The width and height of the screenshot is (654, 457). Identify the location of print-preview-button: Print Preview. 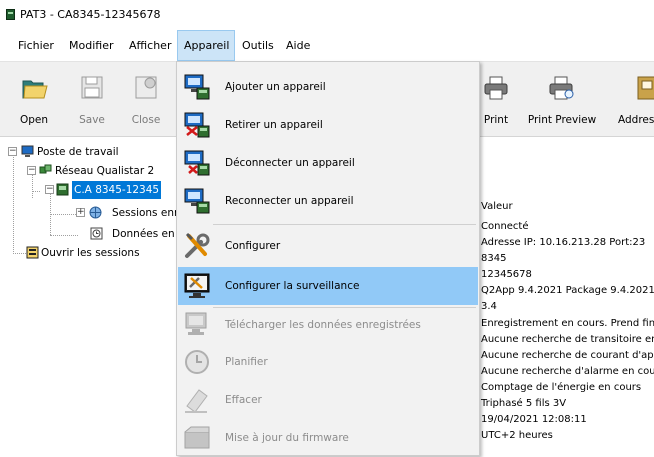
(562, 99).